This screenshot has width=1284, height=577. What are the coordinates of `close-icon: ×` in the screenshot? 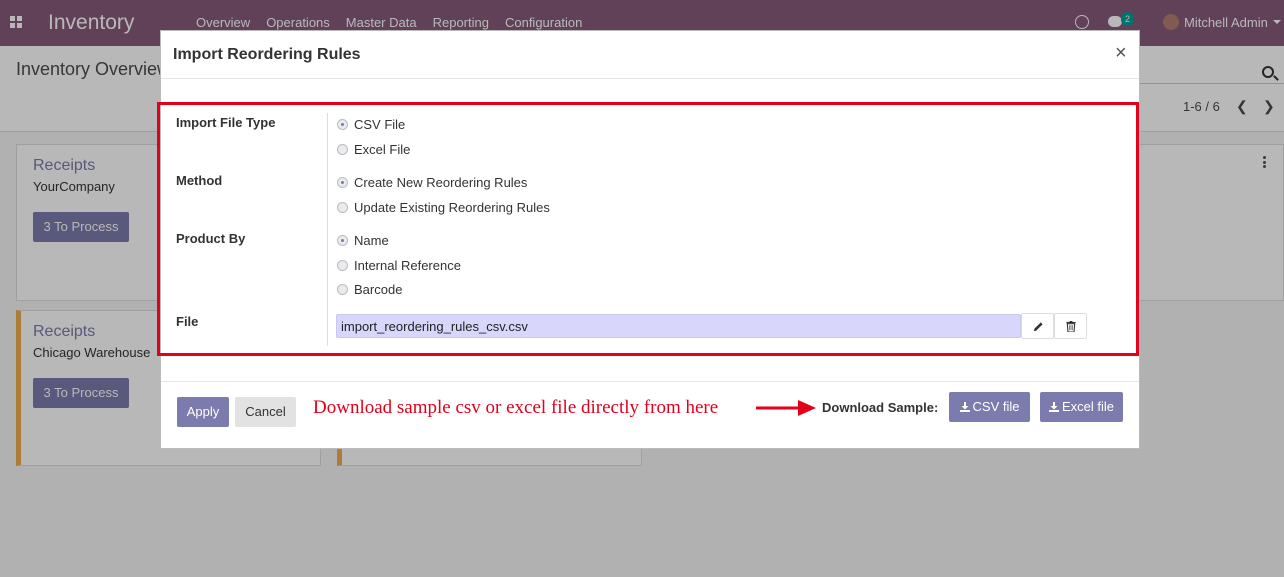 It's located at (1121, 53).